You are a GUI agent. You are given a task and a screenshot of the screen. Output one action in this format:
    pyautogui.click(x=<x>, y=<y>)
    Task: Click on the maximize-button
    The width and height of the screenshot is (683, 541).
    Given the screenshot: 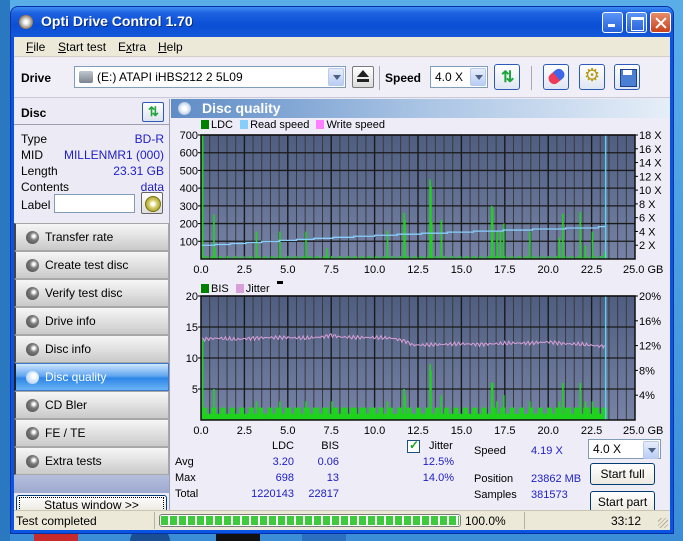 What is the action you would take?
    pyautogui.click(x=636, y=22)
    